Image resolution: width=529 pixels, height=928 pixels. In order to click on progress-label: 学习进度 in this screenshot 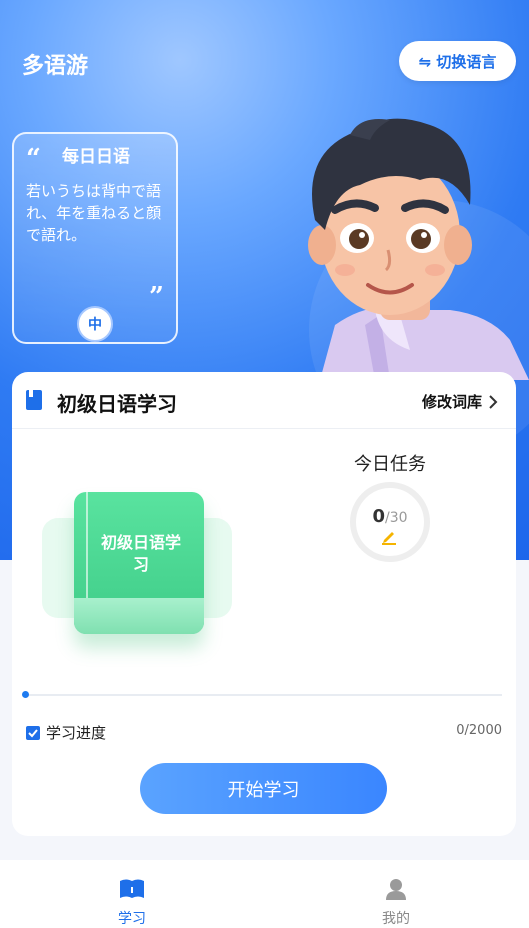, I will do `click(66, 732)`.